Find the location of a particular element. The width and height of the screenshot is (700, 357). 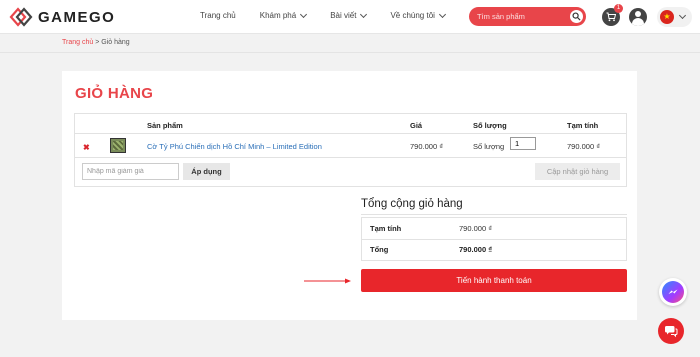

nav-item-home: Trang chủ is located at coordinates (218, 15).